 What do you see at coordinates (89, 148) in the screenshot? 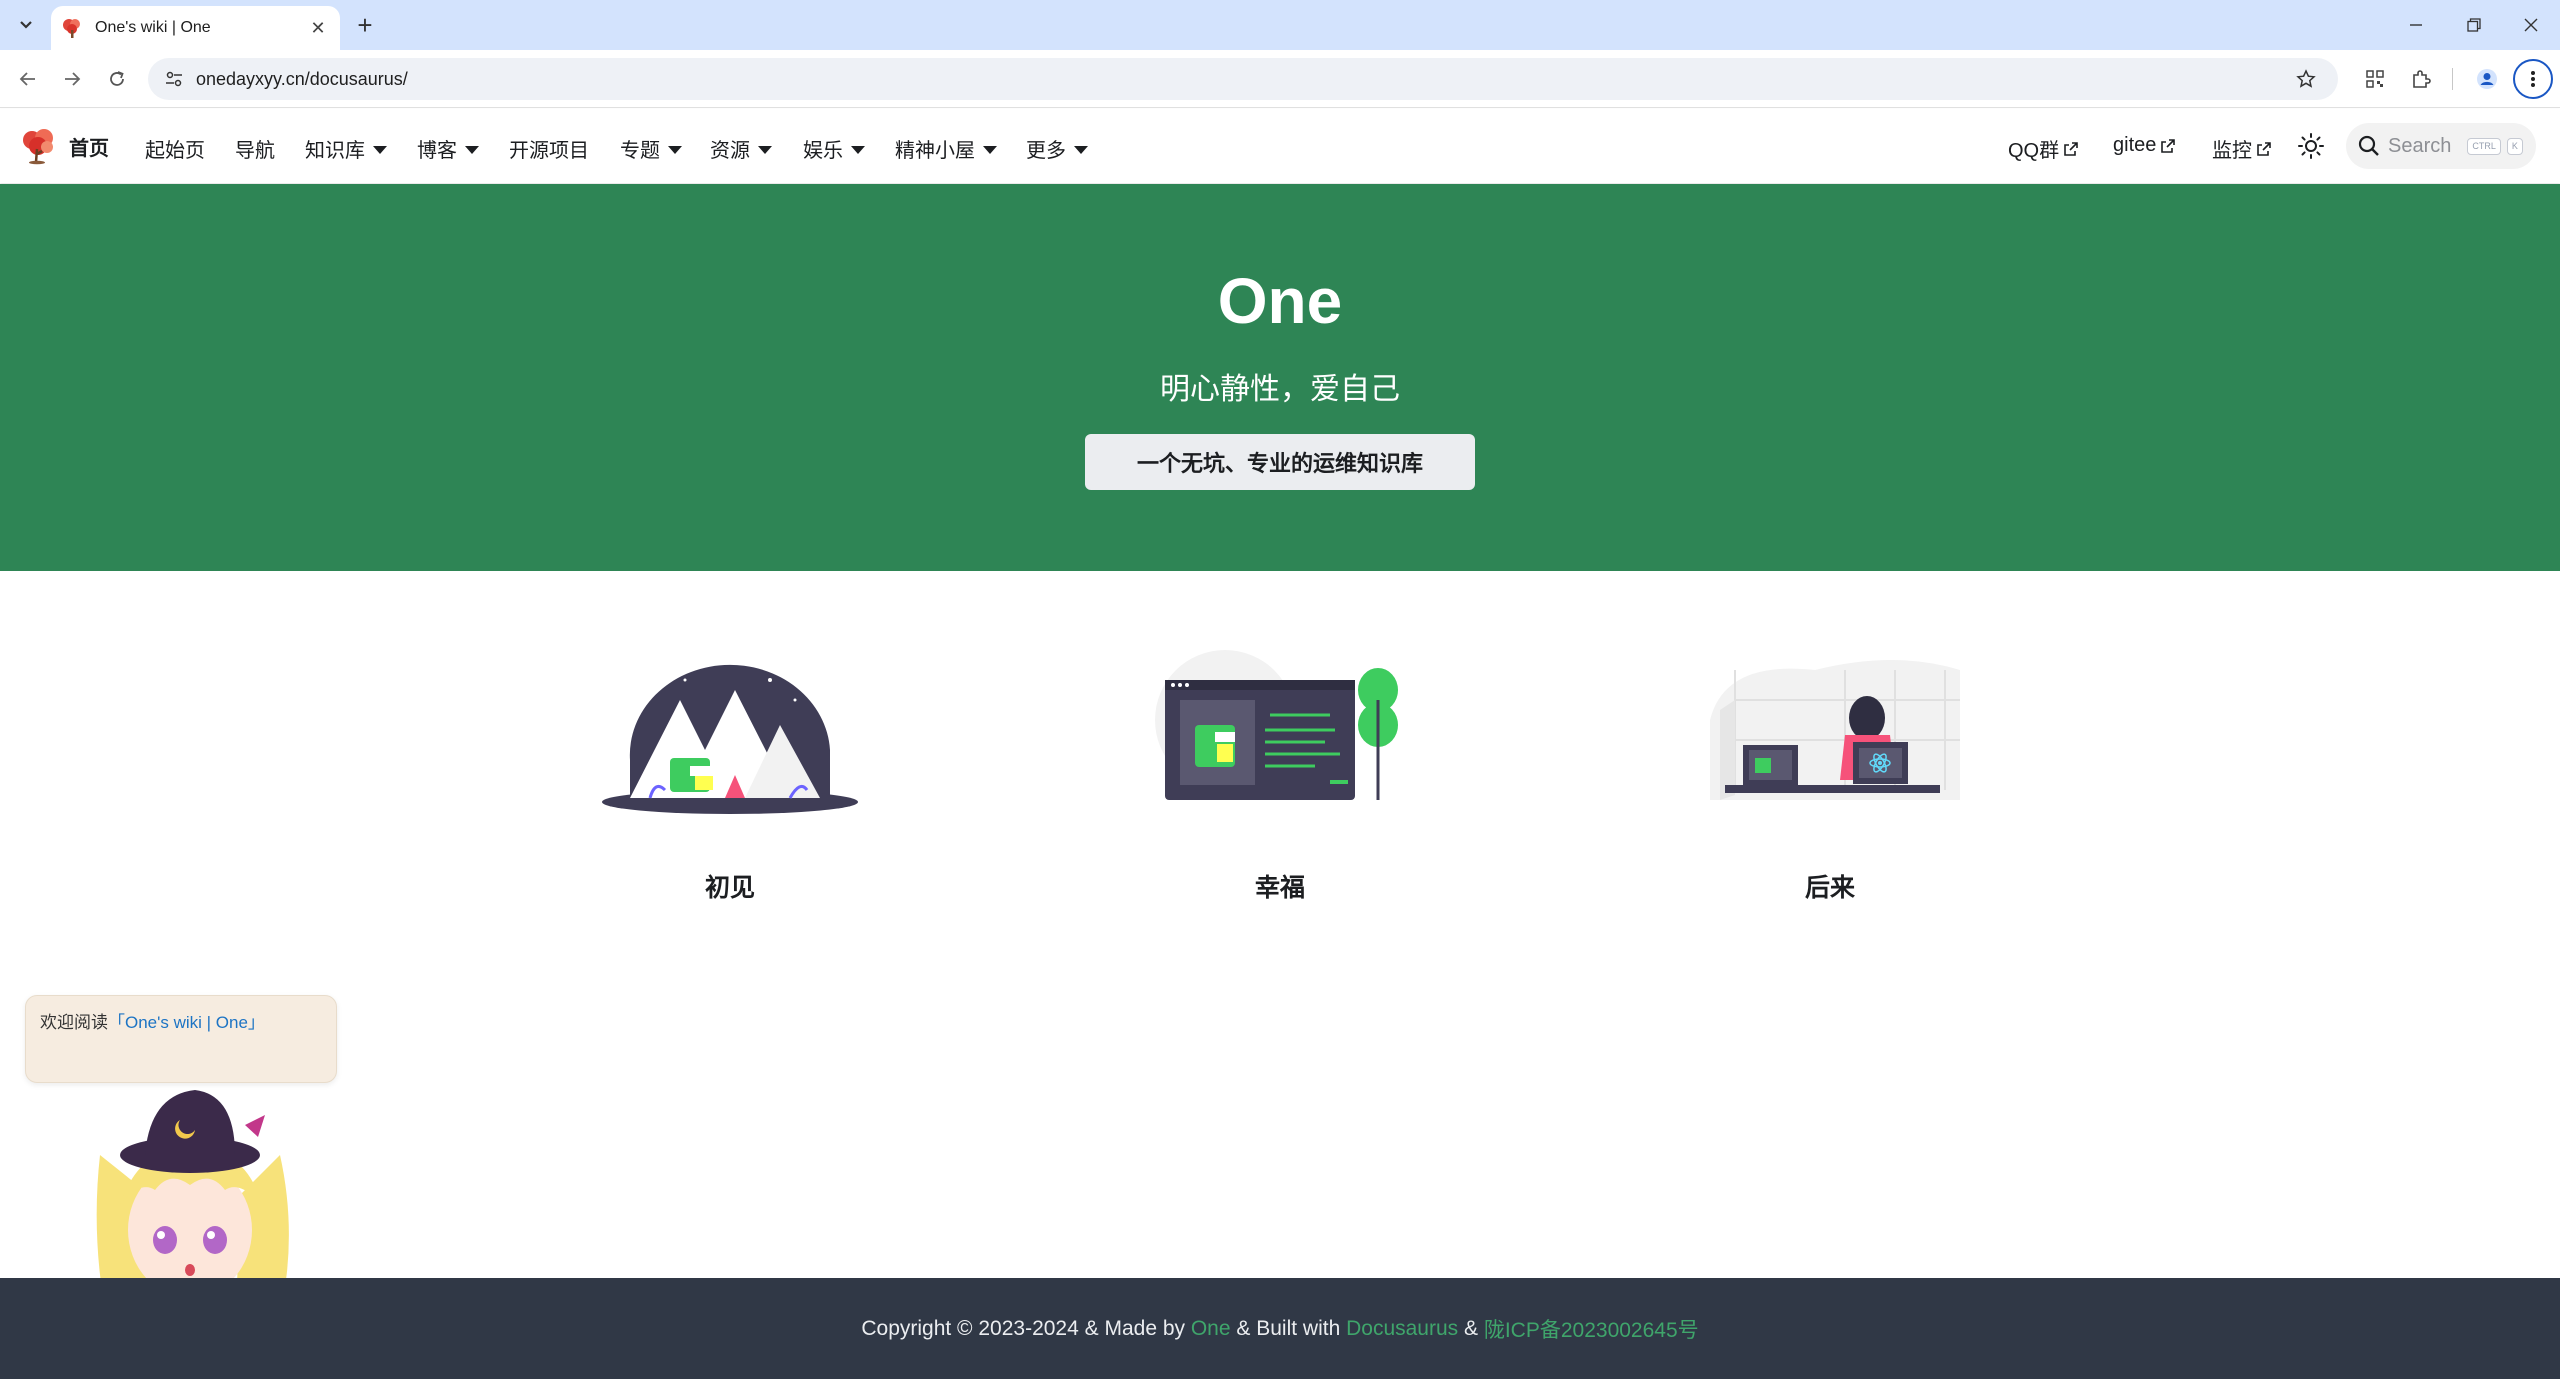
I see `brand-title: 首页` at bounding box center [89, 148].